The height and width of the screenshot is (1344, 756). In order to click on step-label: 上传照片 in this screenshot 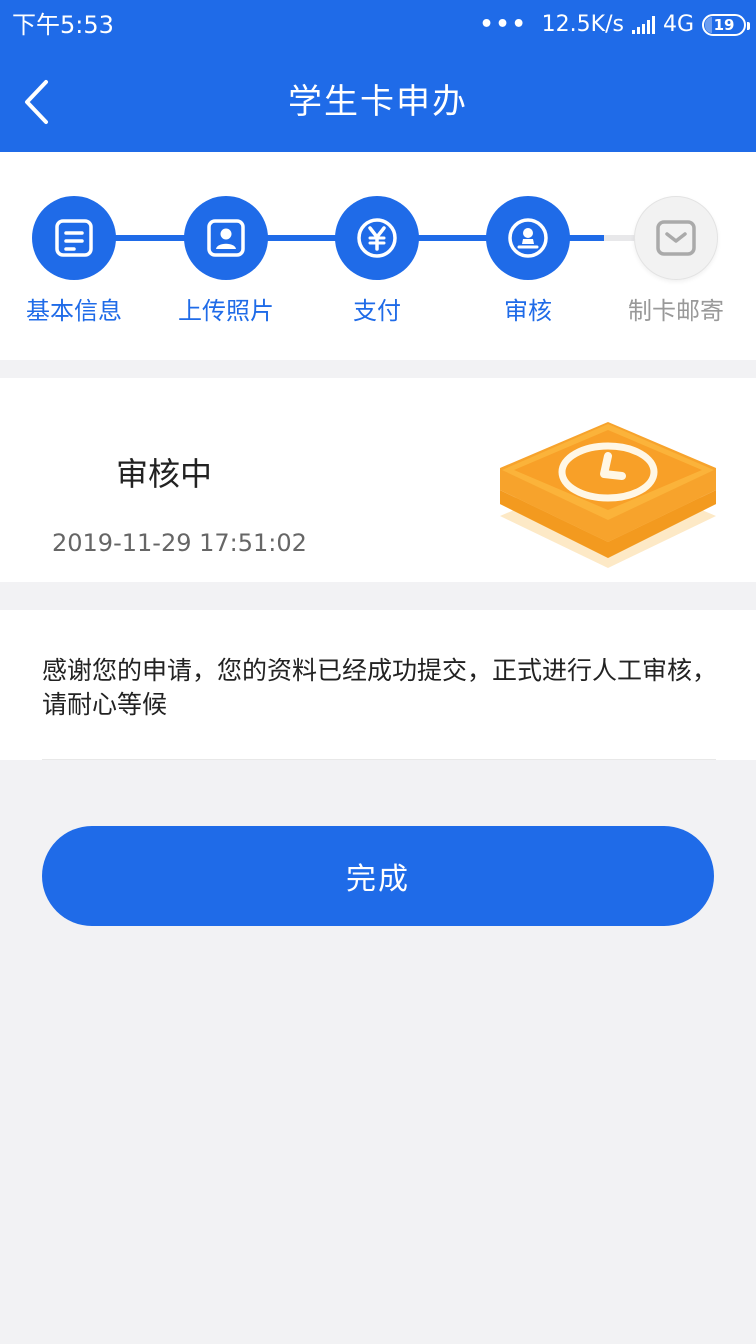, I will do `click(226, 311)`.